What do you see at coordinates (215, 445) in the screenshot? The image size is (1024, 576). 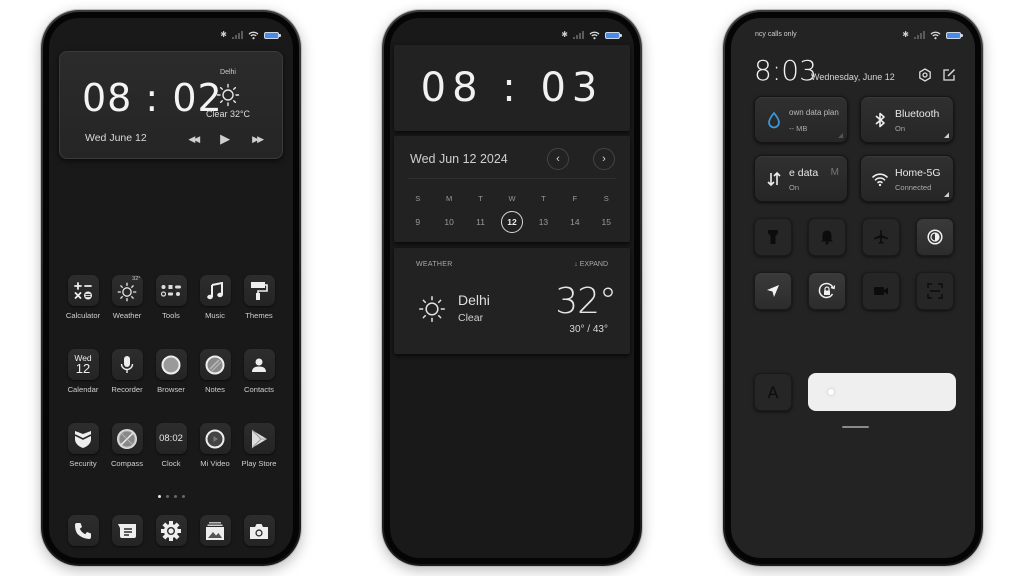 I see `app-mi-video: Mi Video` at bounding box center [215, 445].